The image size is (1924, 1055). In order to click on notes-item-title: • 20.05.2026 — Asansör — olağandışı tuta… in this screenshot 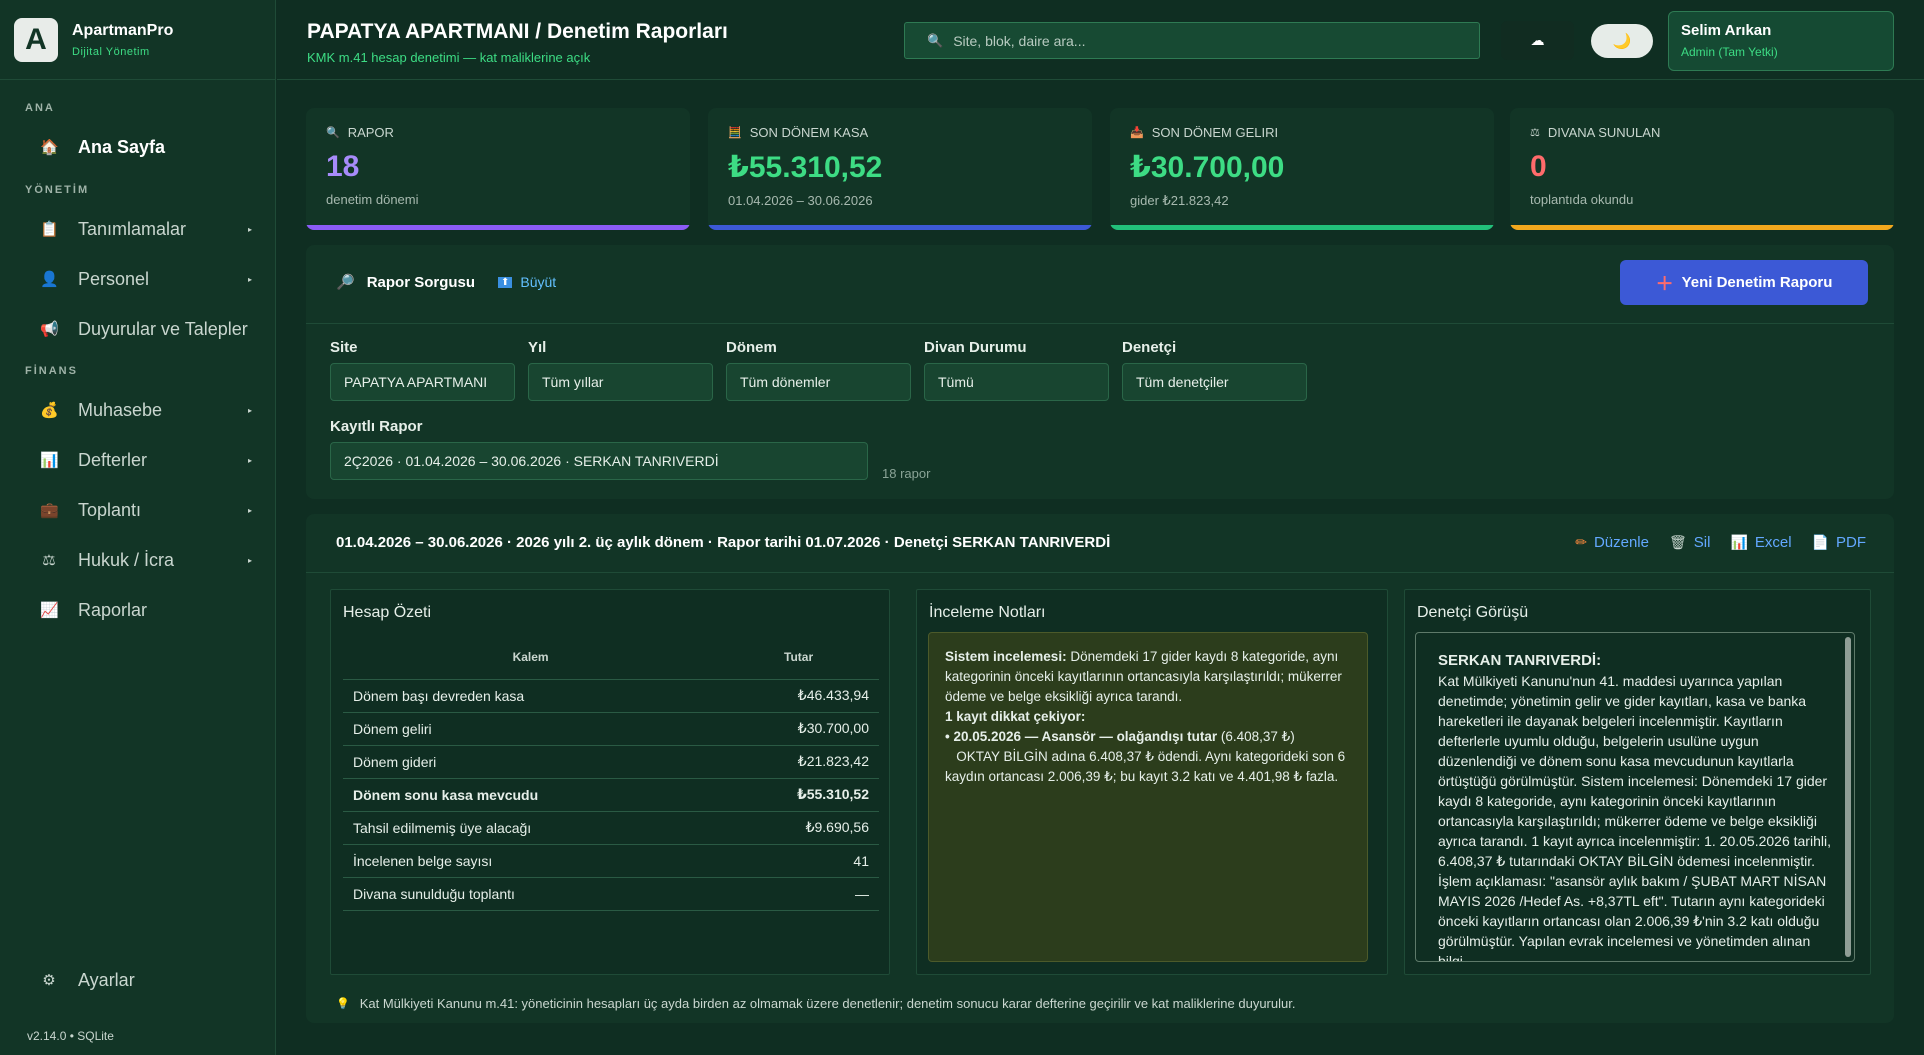, I will do `click(1081, 736)`.